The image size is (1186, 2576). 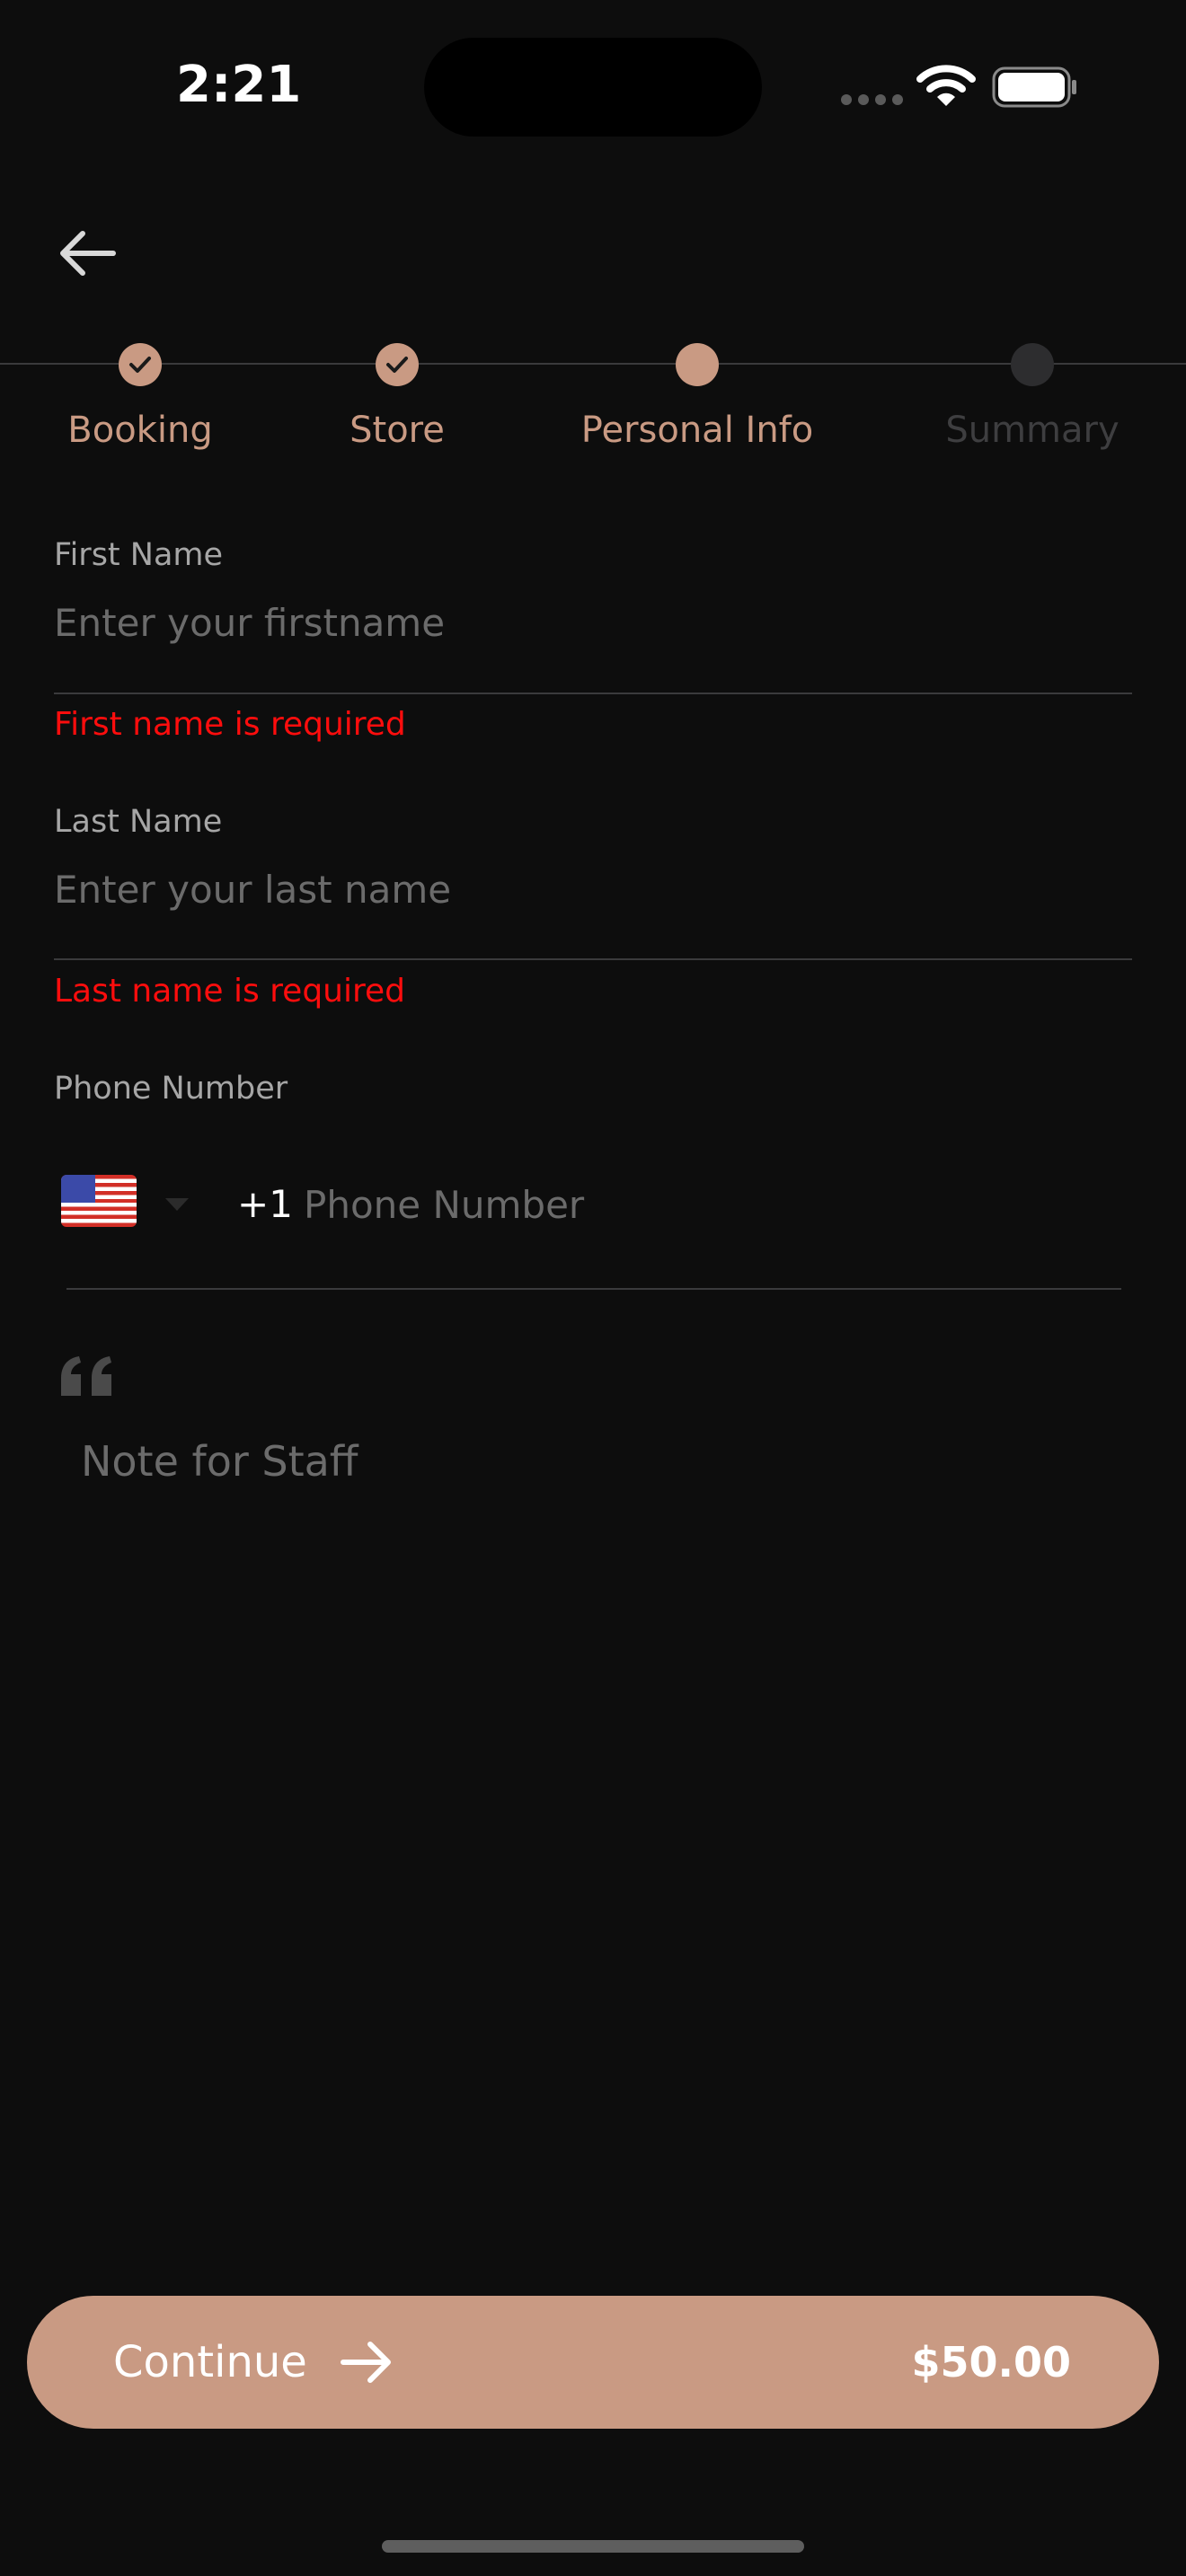 I want to click on step-summary-dot, so click(x=1032, y=364).